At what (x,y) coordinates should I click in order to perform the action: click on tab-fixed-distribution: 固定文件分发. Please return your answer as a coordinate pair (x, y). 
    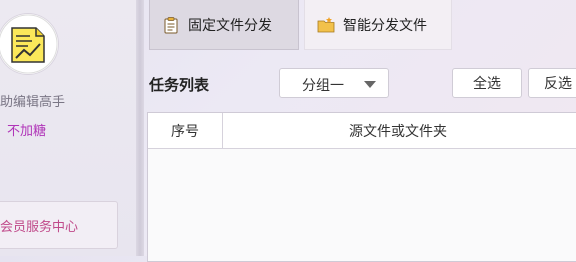
    Looking at the image, I should click on (224, 25).